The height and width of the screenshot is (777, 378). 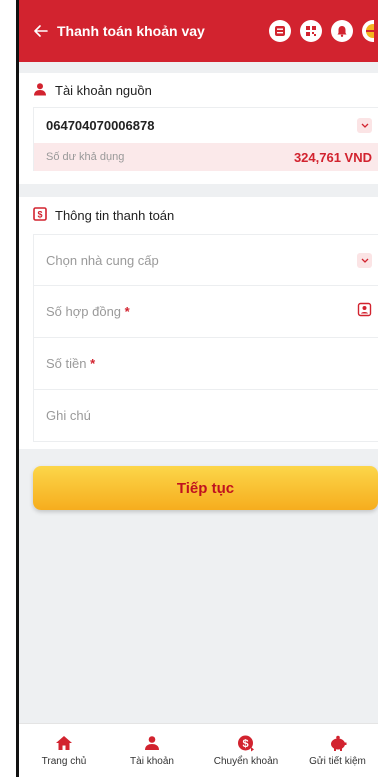 What do you see at coordinates (332, 157) in the screenshot?
I see `balance-value: 324,761 VND` at bounding box center [332, 157].